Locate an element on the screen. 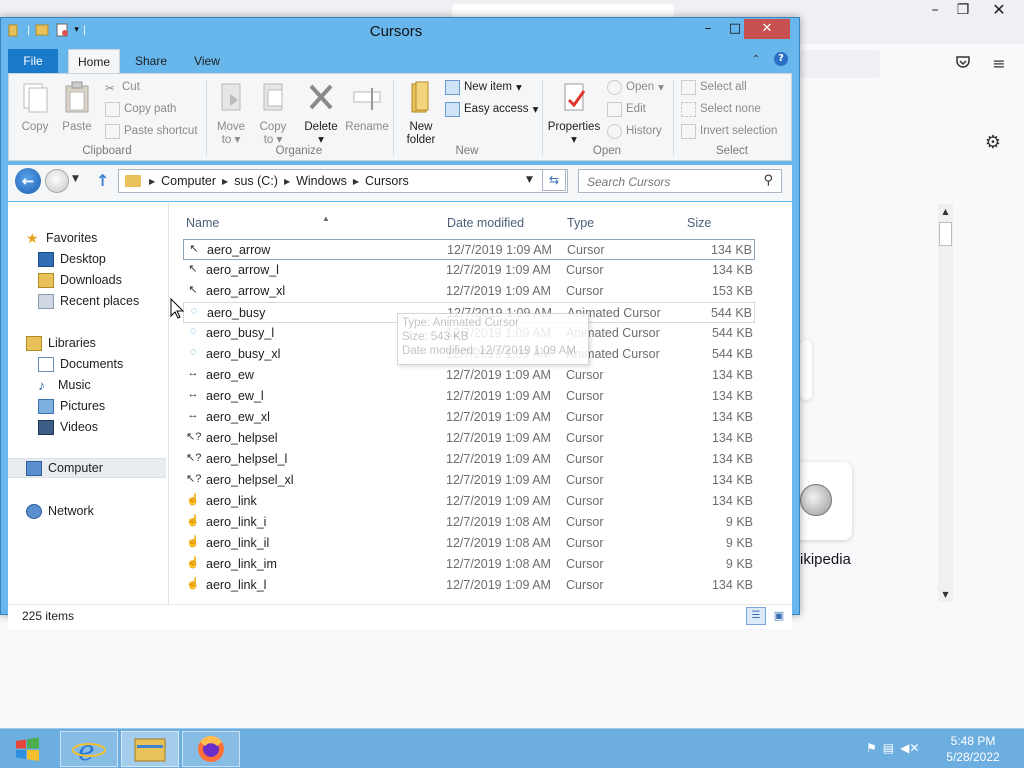  tab-share: Share is located at coordinates (151, 61).